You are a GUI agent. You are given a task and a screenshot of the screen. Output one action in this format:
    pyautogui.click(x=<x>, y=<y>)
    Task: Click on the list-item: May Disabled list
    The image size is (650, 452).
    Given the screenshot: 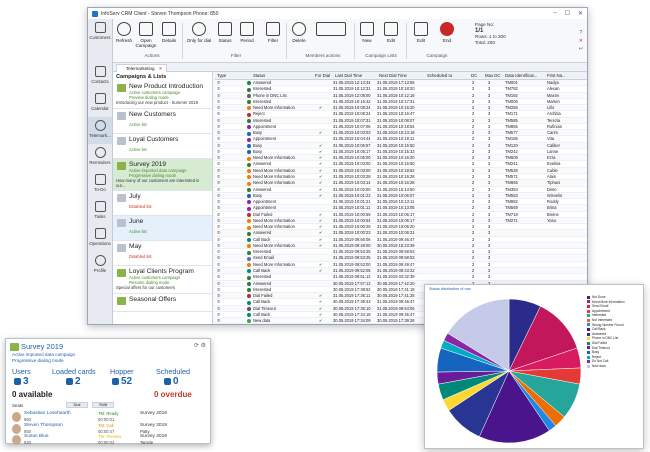 What is the action you would take?
    pyautogui.click(x=162, y=253)
    